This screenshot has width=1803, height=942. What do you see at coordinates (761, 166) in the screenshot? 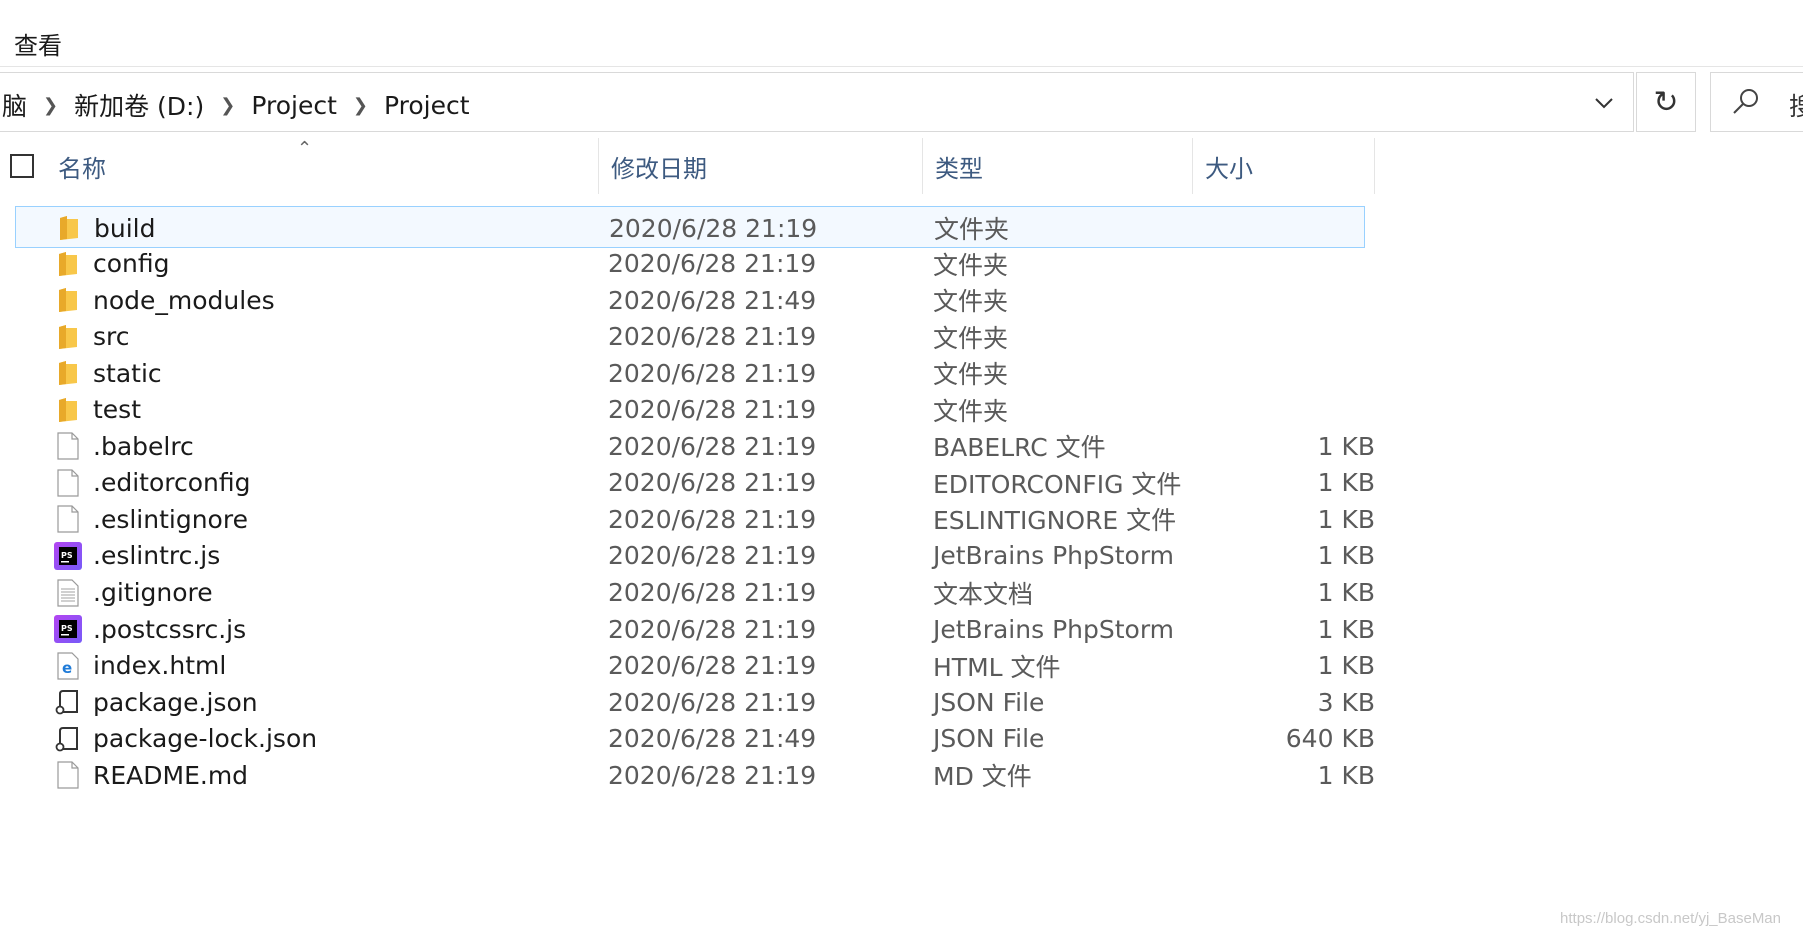
I see `column-header-date: 修改日期` at bounding box center [761, 166].